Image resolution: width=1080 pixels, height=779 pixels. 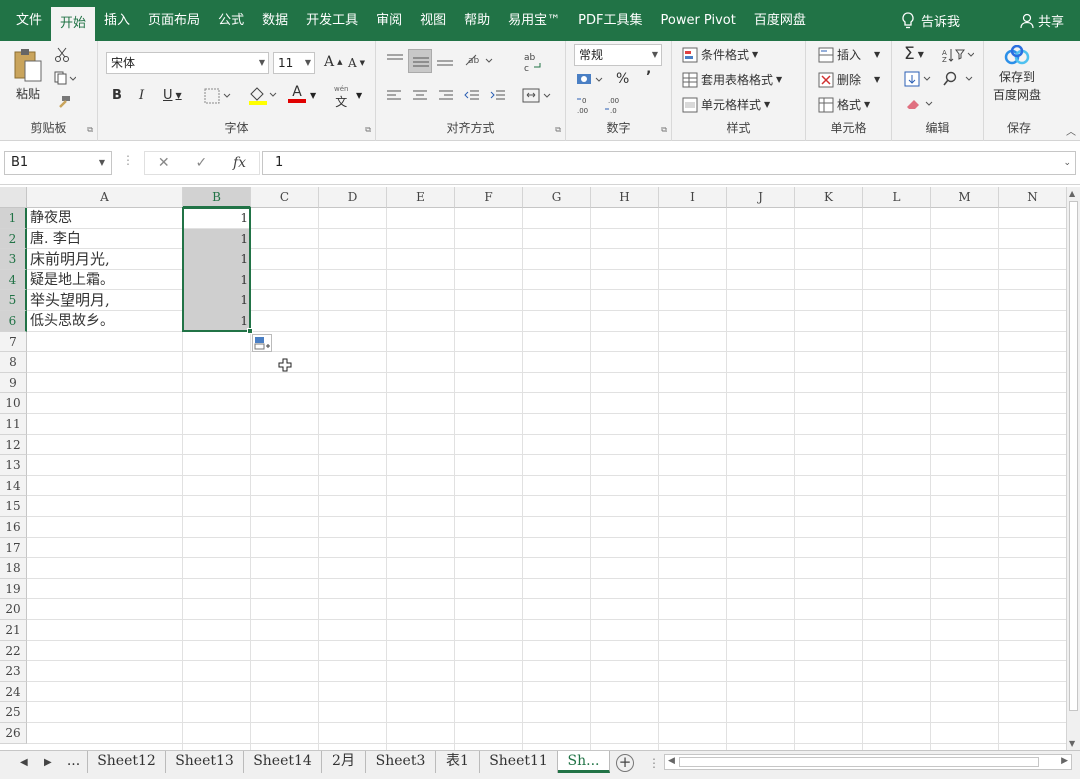 I want to click on row-header-13: 13, so click(x=13, y=465).